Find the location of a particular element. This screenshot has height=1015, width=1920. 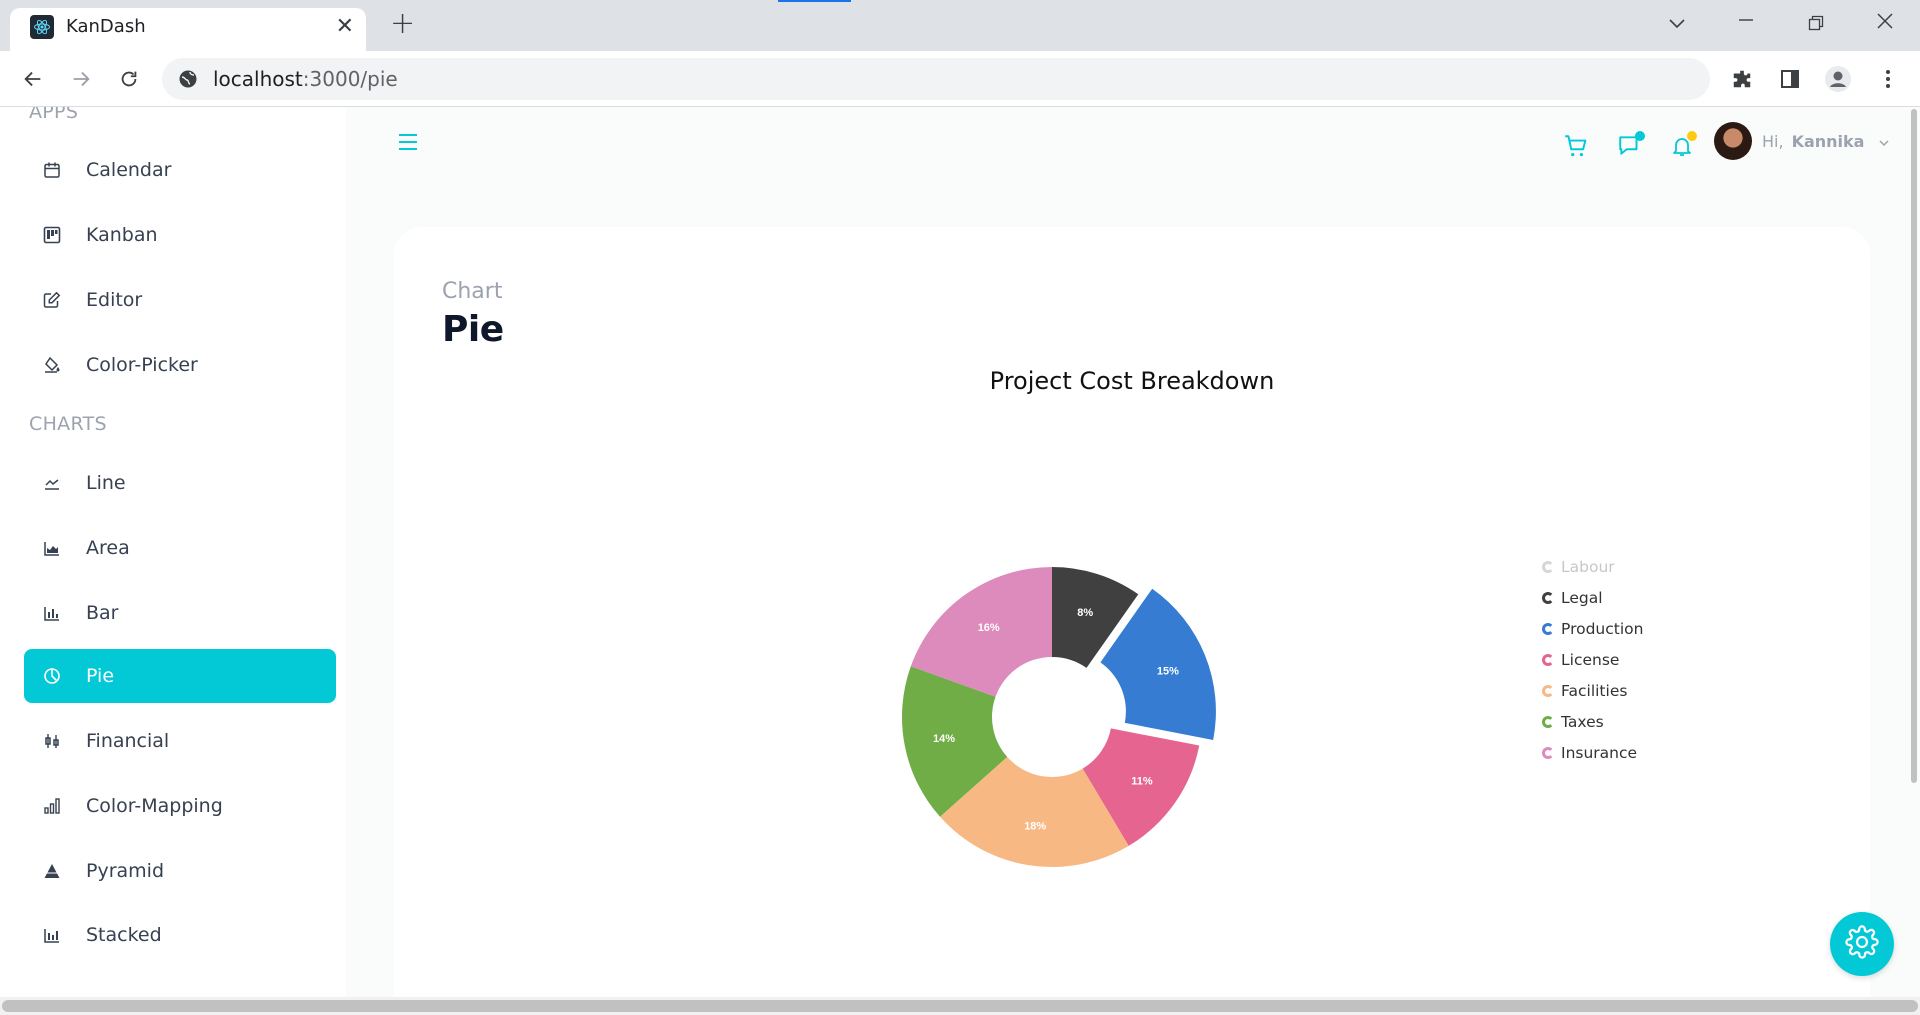

sidebar-item-label: Calendar is located at coordinates (129, 170).